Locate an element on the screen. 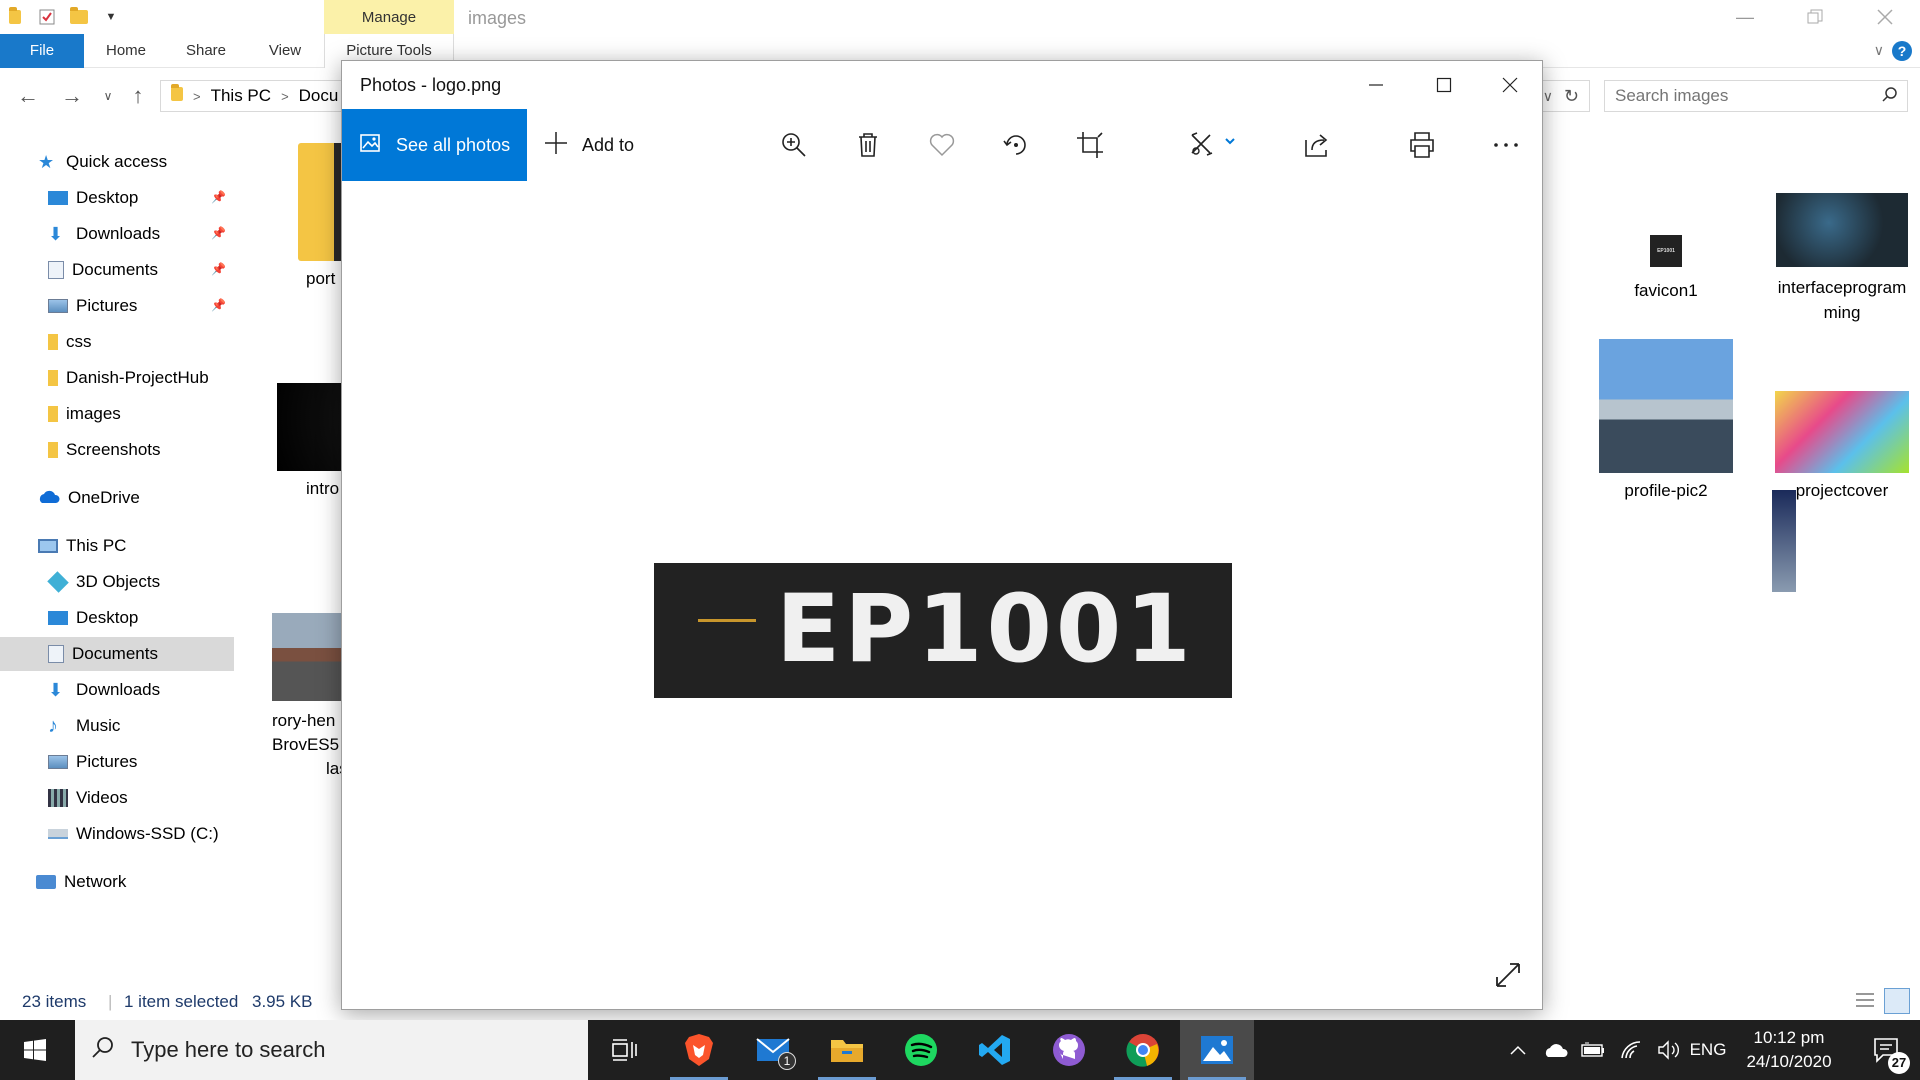 This screenshot has height=1080, width=1920. volume-icon is located at coordinates (1669, 1050).